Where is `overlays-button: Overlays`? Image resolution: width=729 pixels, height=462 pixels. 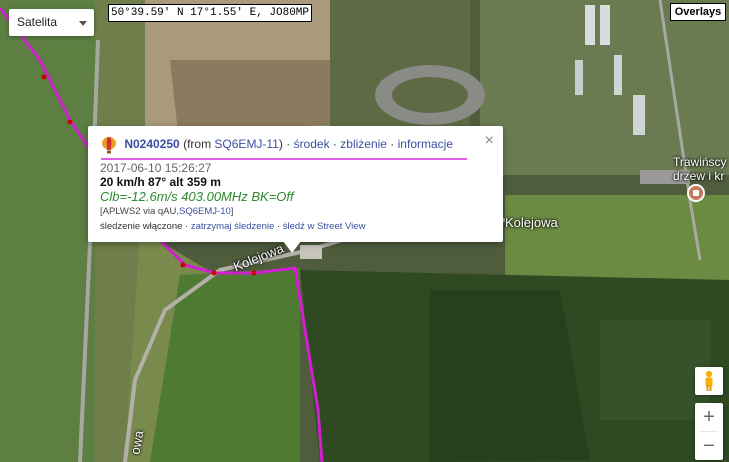 overlays-button: Overlays is located at coordinates (698, 12).